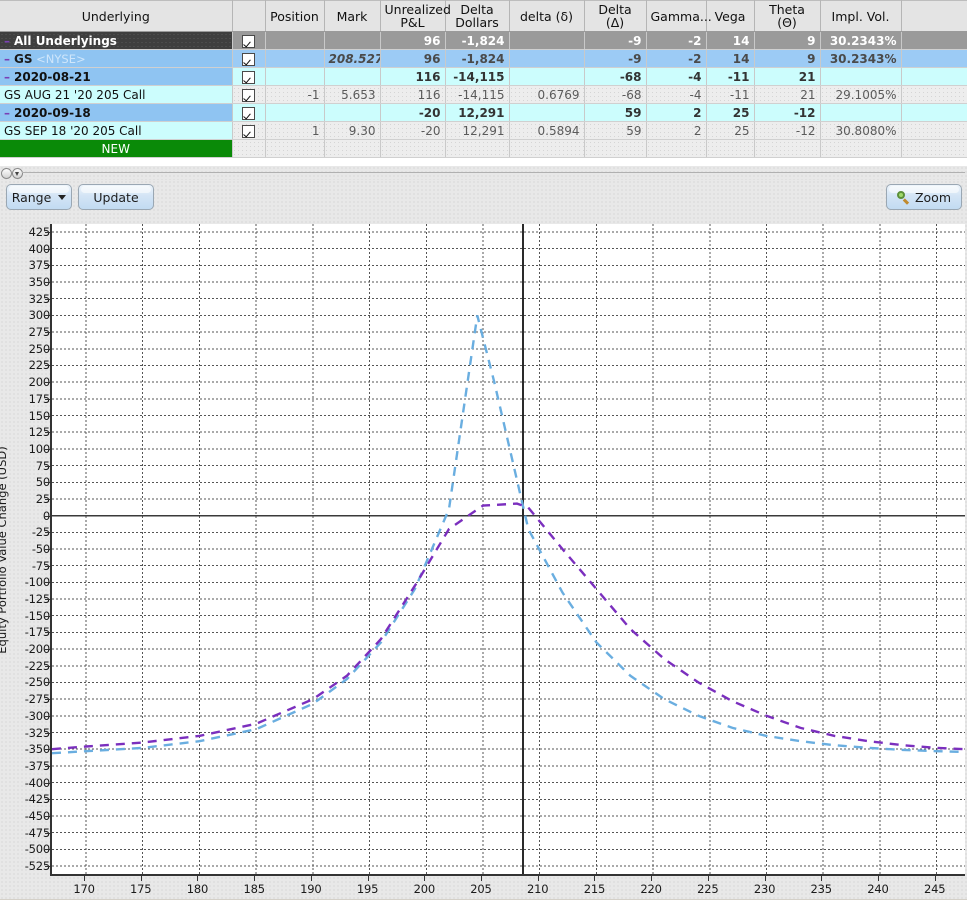 This screenshot has width=967, height=900. I want to click on cell-upnl, so click(413, 148).